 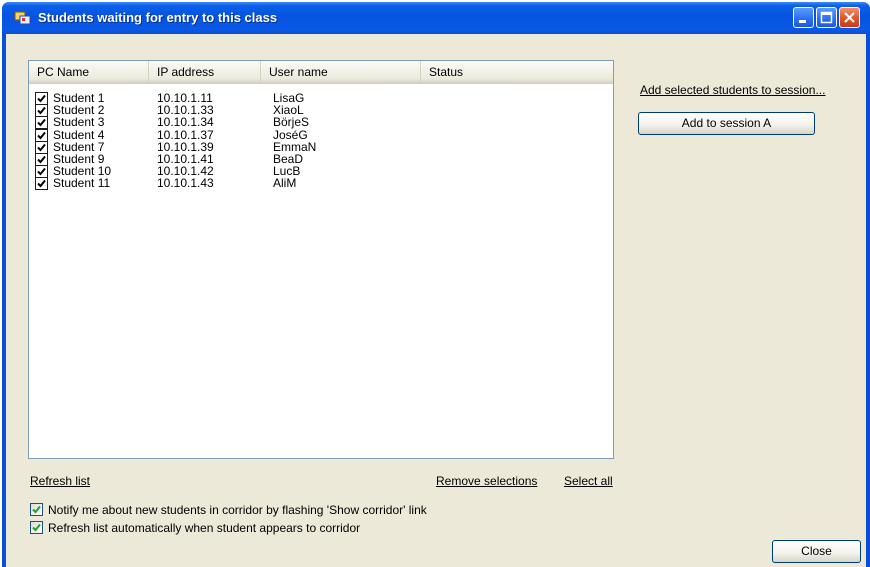 What do you see at coordinates (588, 481) in the screenshot?
I see `select-all-link: Select all` at bounding box center [588, 481].